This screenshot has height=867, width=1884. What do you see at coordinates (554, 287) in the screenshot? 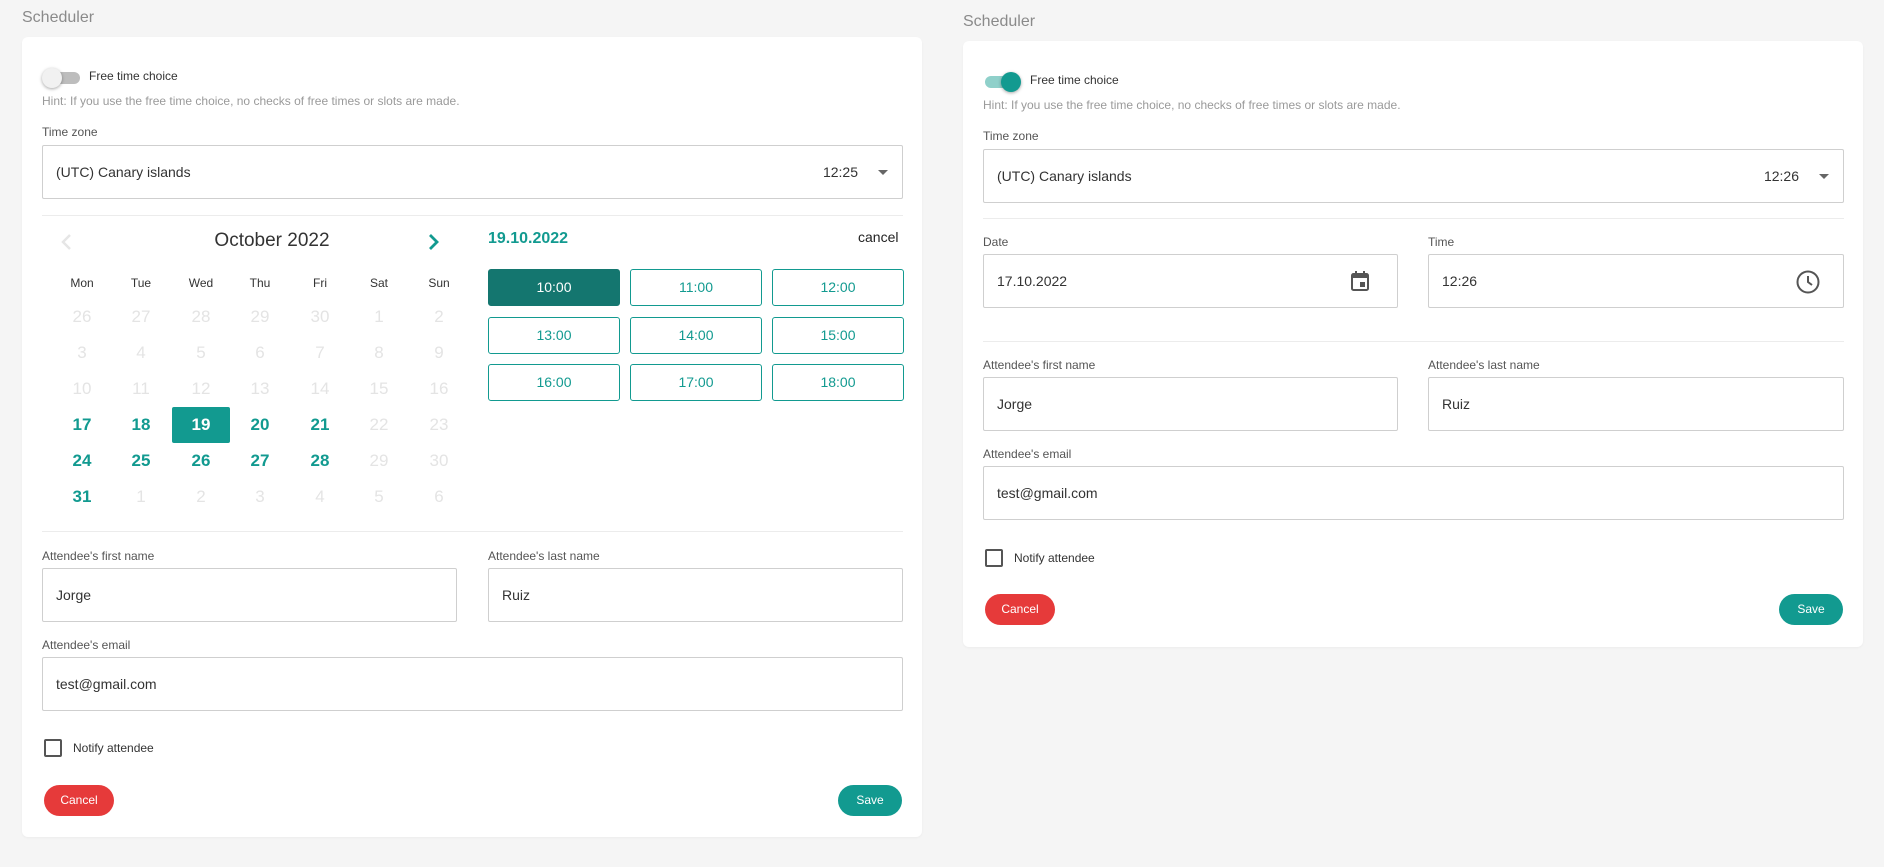
I see `time-slot-button: 10:00` at bounding box center [554, 287].